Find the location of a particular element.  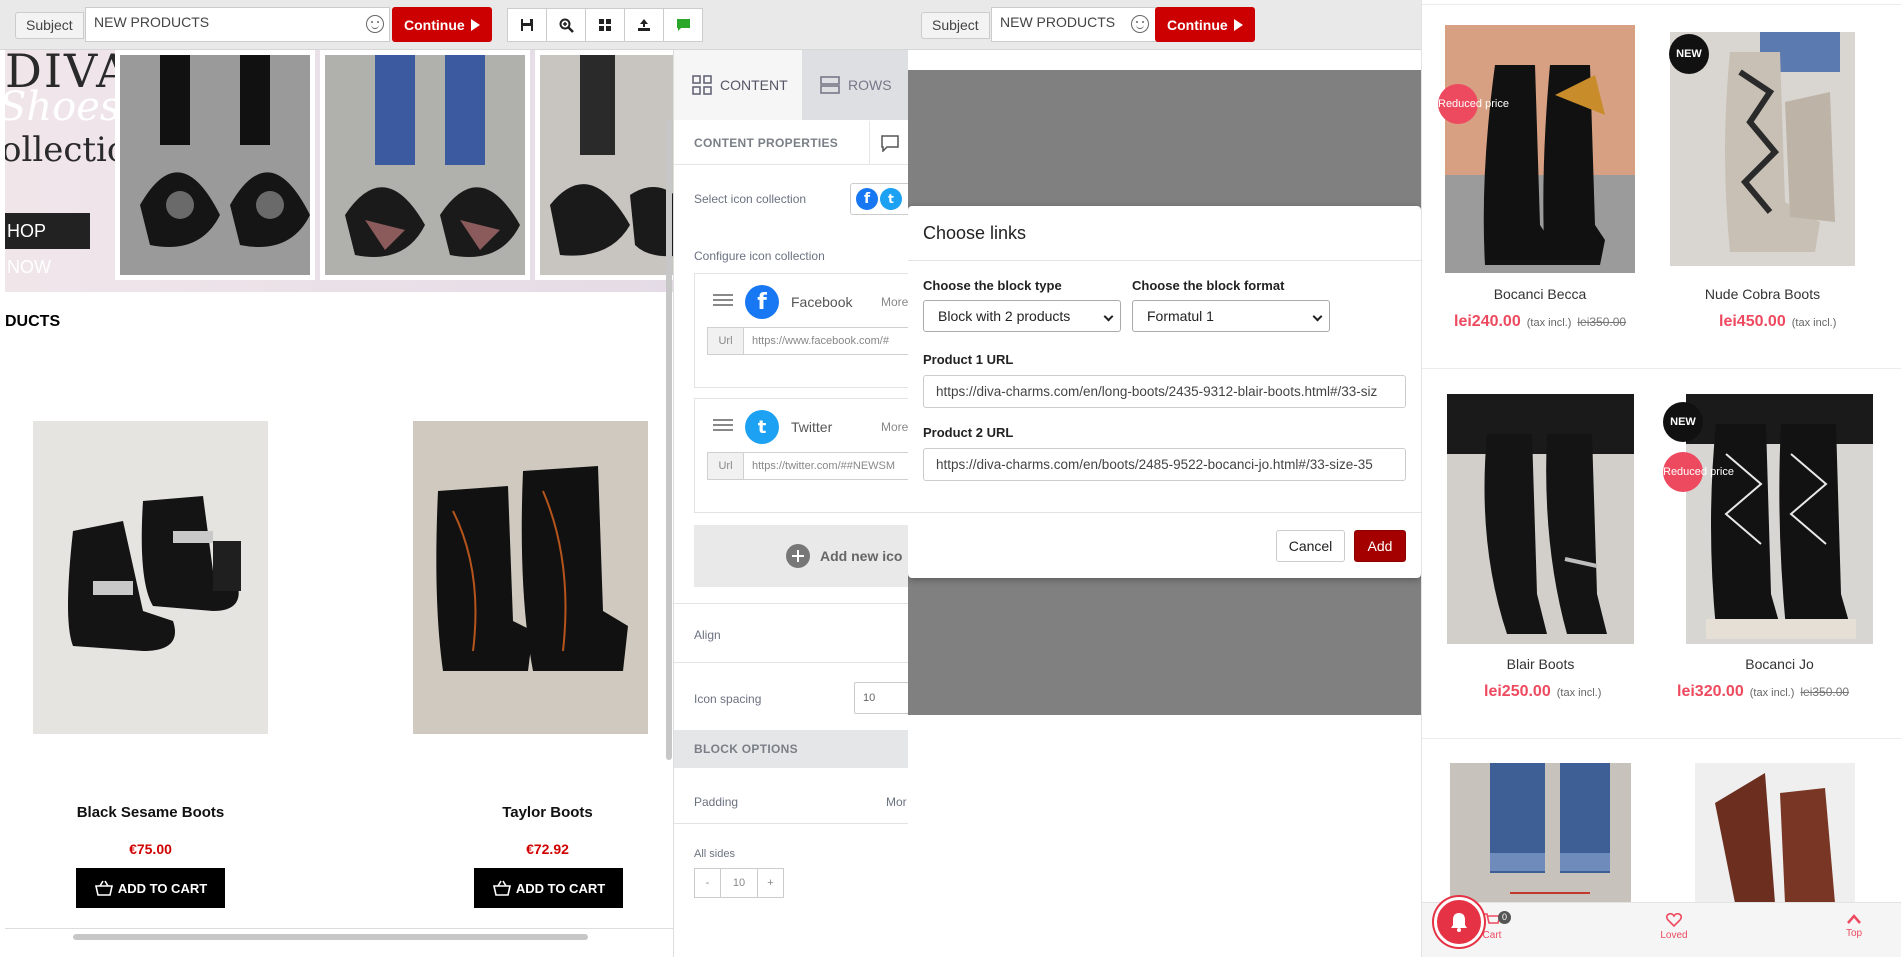

shop-now-button: HOP NOW is located at coordinates (47, 245).